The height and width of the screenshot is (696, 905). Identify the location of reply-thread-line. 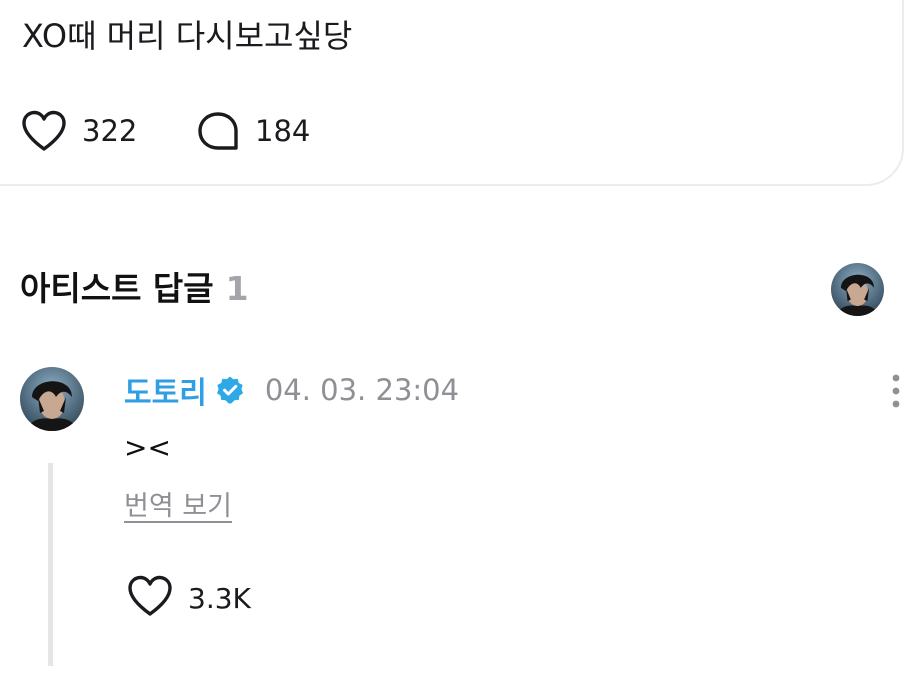
(50, 564).